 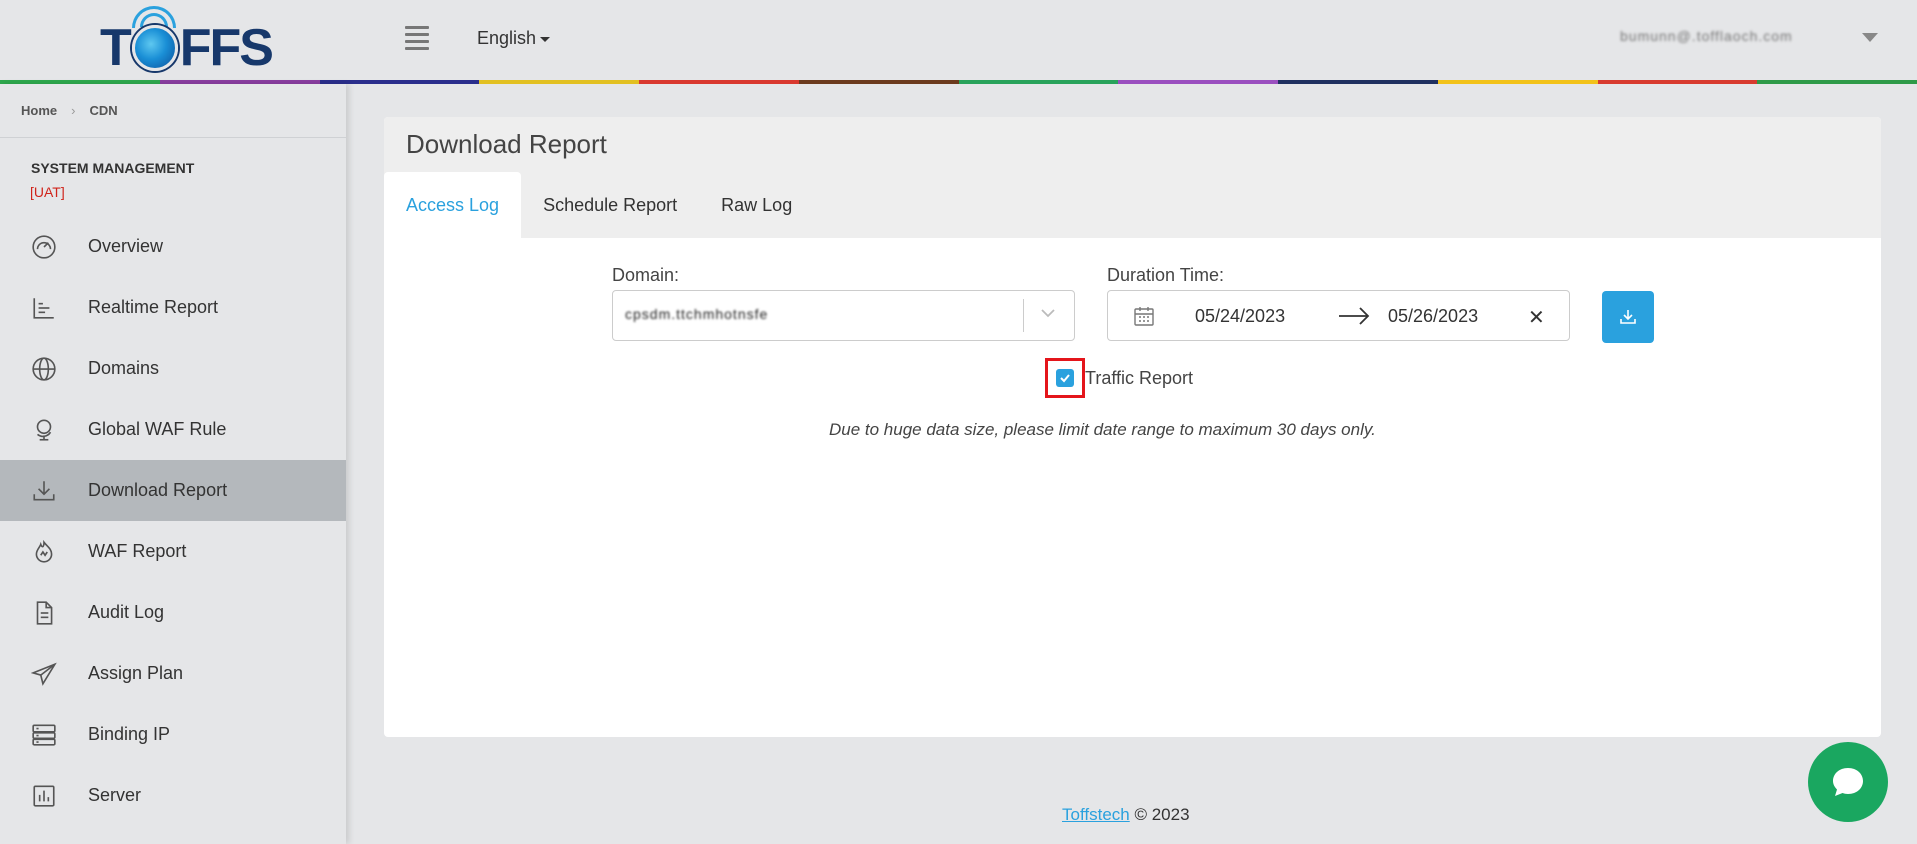 I want to click on traffic-report-highlight, so click(x=1065, y=378).